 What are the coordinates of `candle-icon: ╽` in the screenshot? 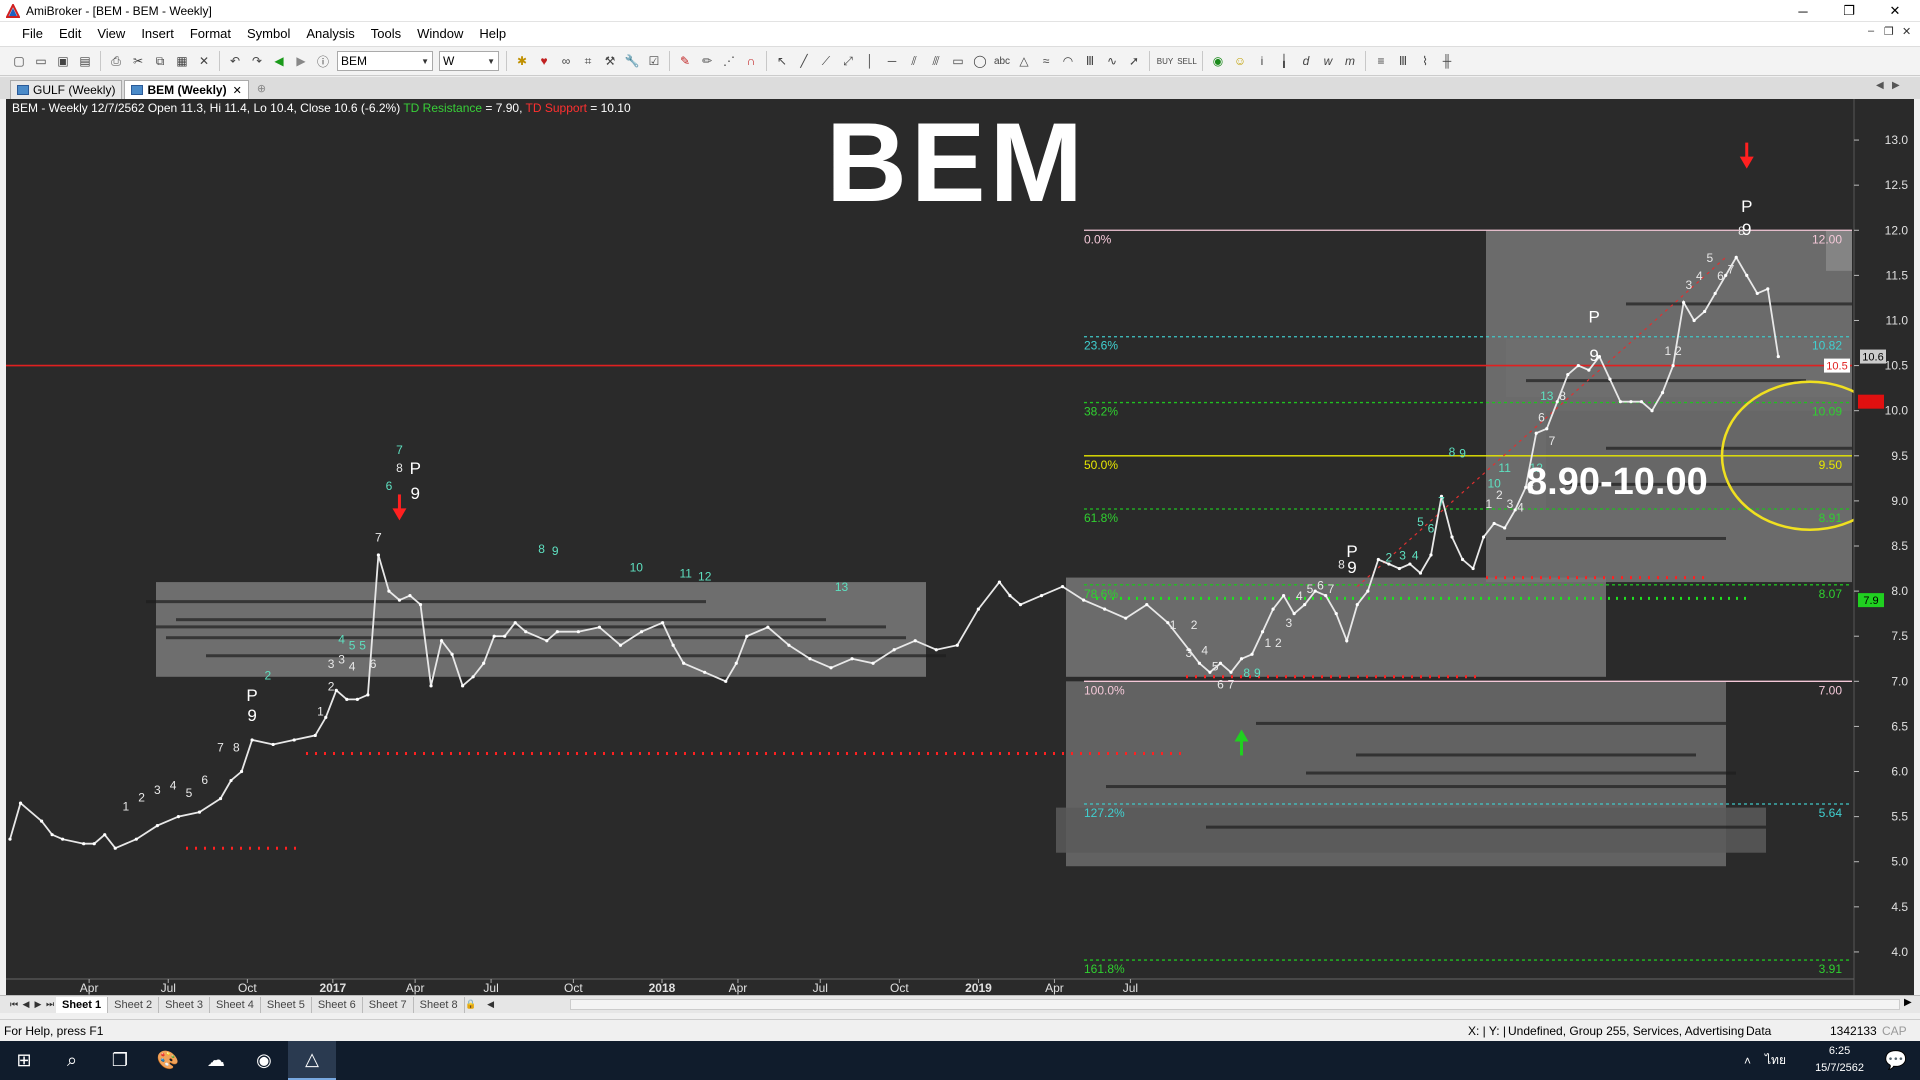 It's located at (1284, 61).